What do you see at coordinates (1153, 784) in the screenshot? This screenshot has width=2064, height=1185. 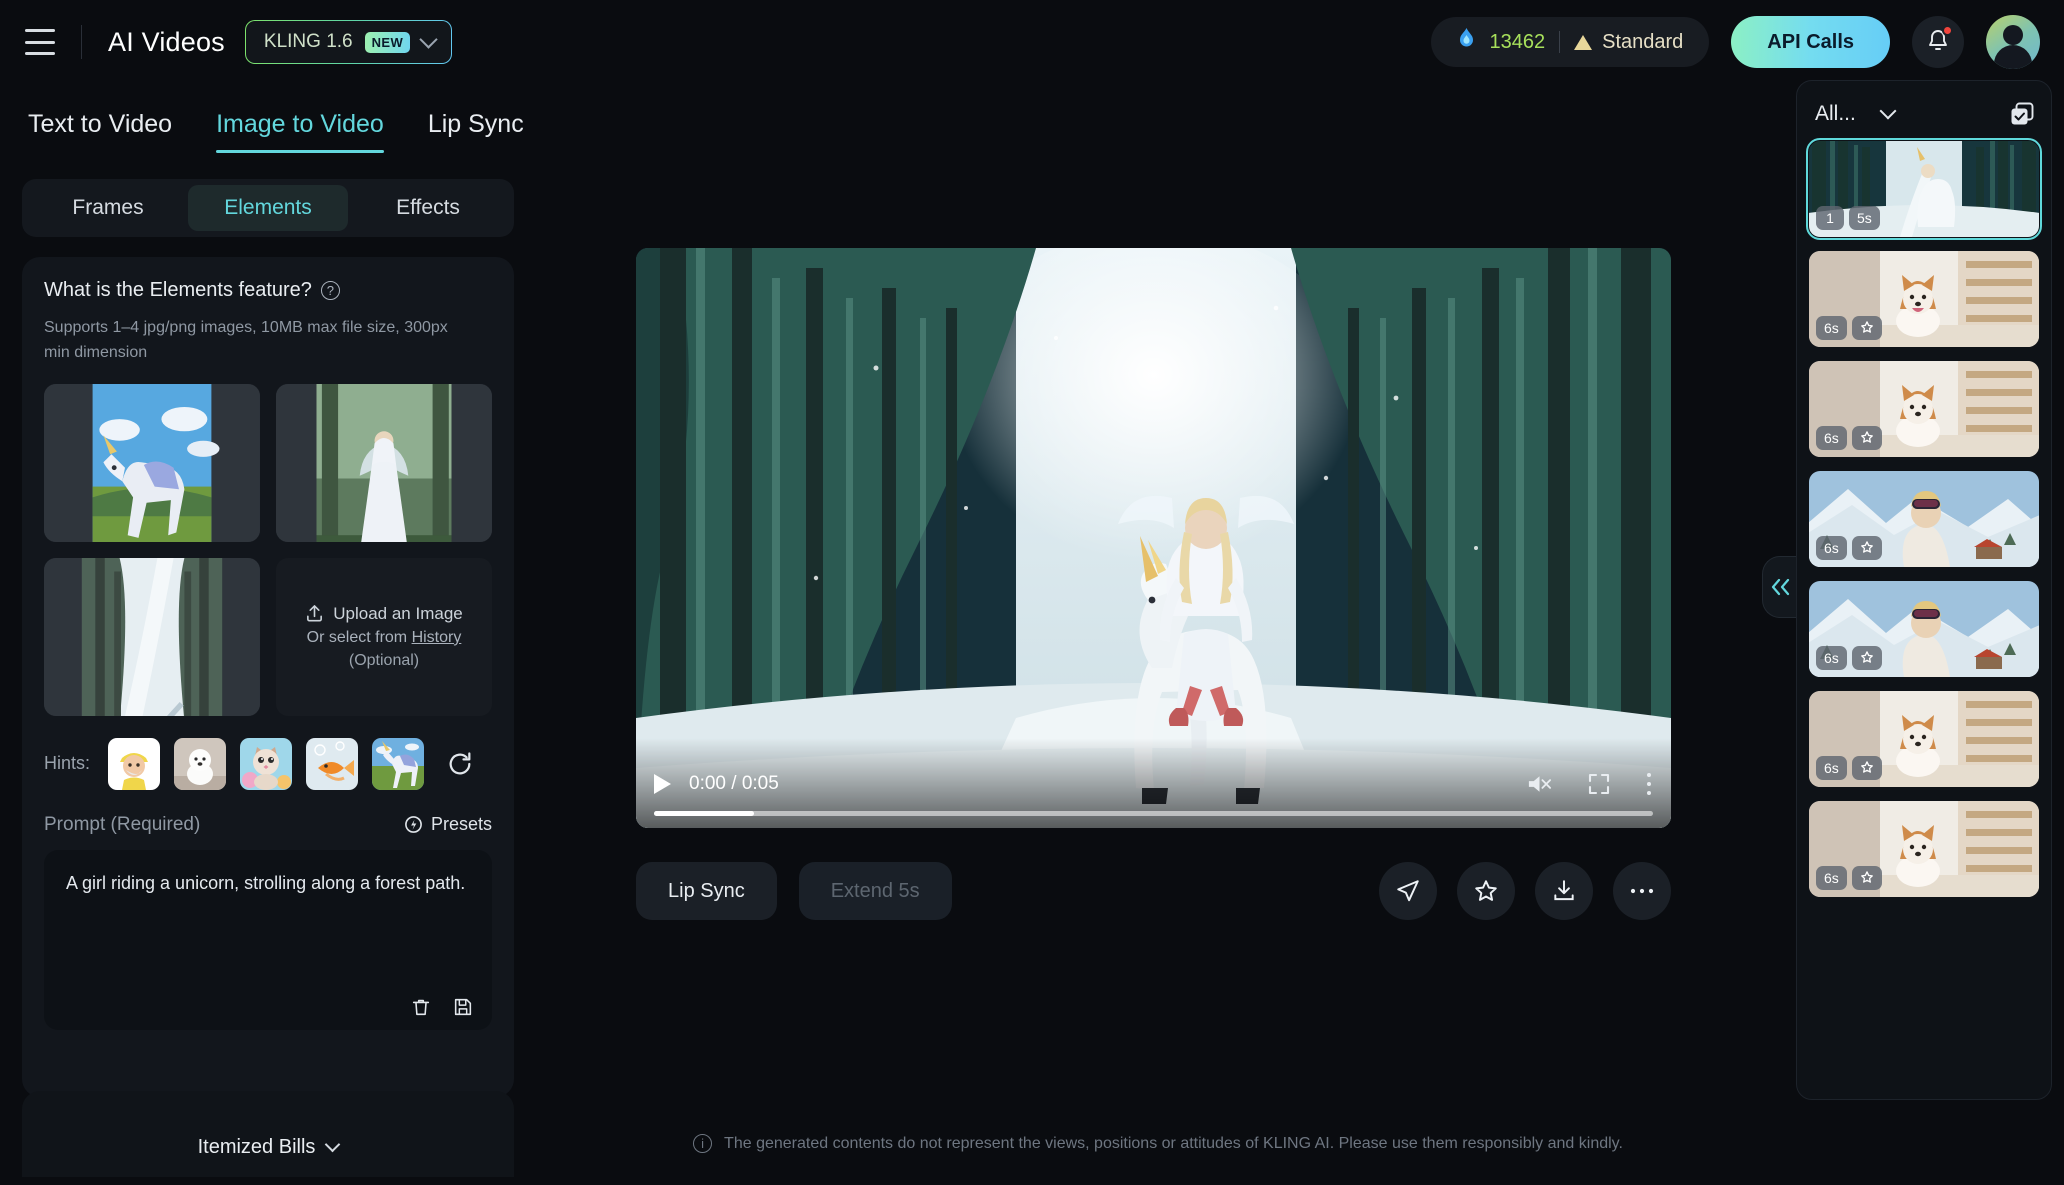 I see `video-controls-row: 0:00 / 0:05` at bounding box center [1153, 784].